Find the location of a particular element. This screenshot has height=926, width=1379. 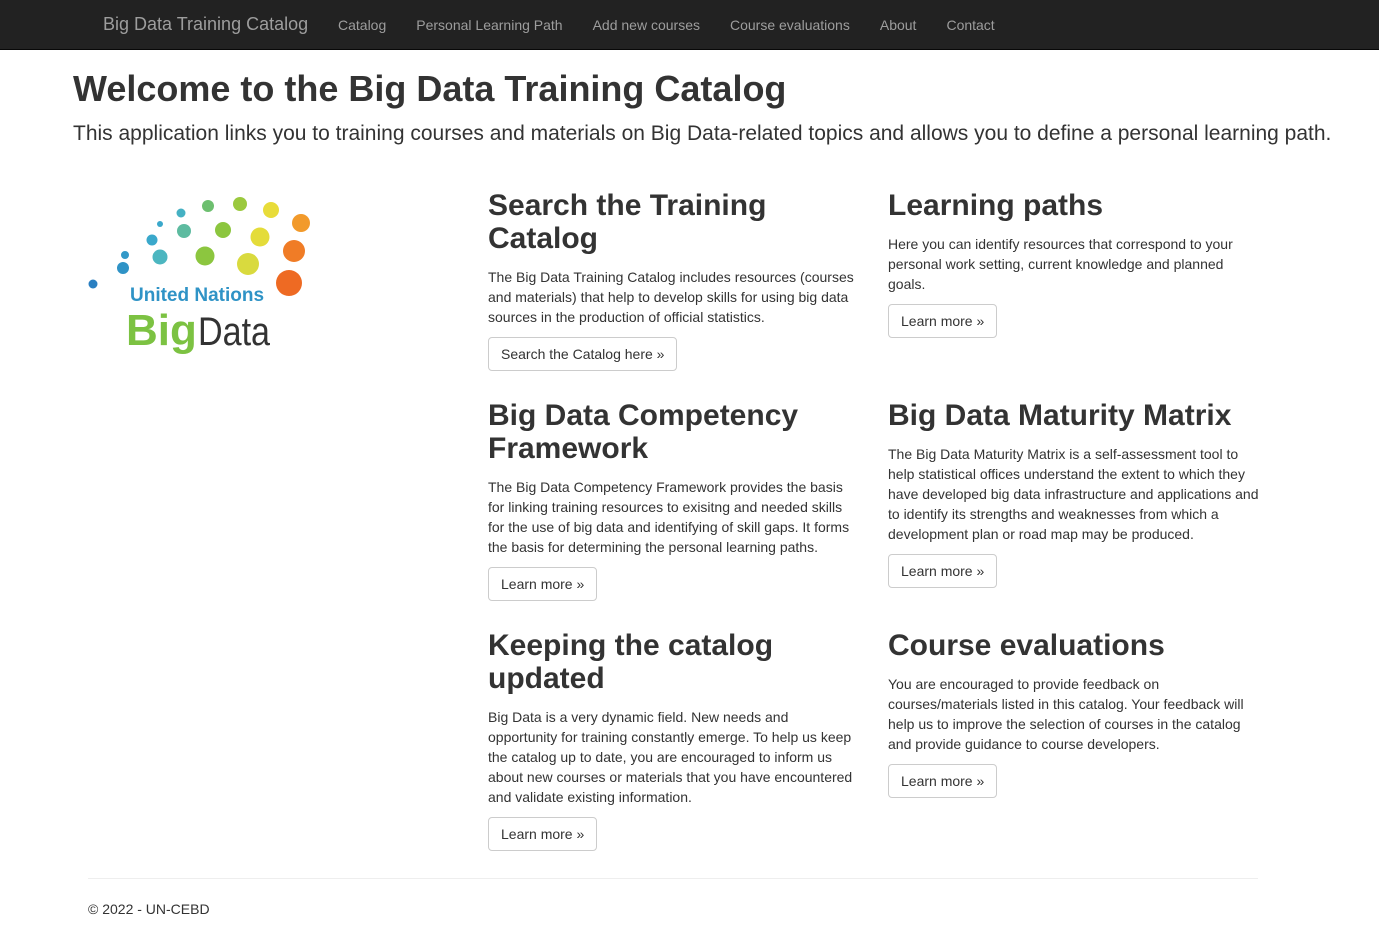

nav-link-catalog: Catalog is located at coordinates (362, 25).